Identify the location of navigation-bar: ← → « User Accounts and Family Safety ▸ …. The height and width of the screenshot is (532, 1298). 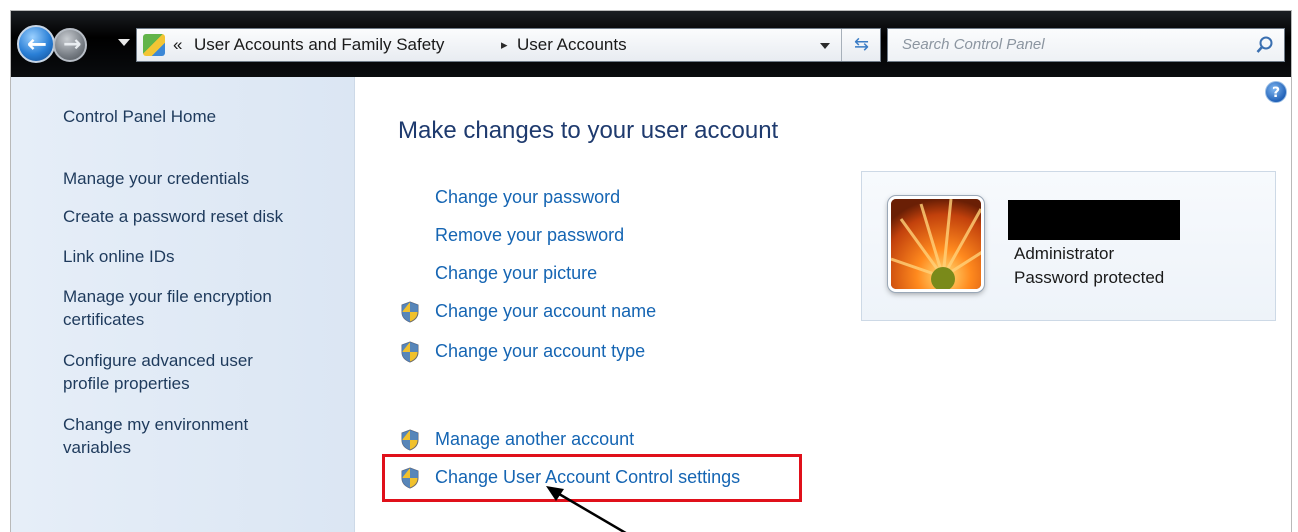
(651, 44).